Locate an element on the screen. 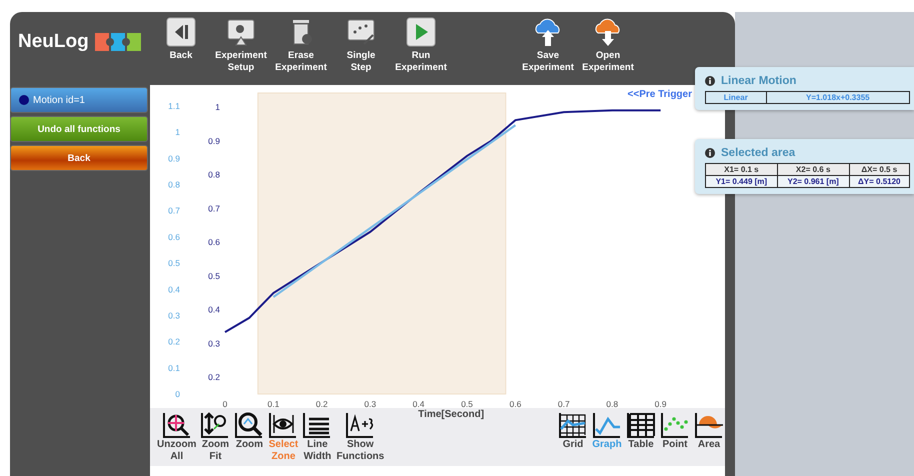 The height and width of the screenshot is (476, 914). lines-icon is located at coordinates (317, 425).